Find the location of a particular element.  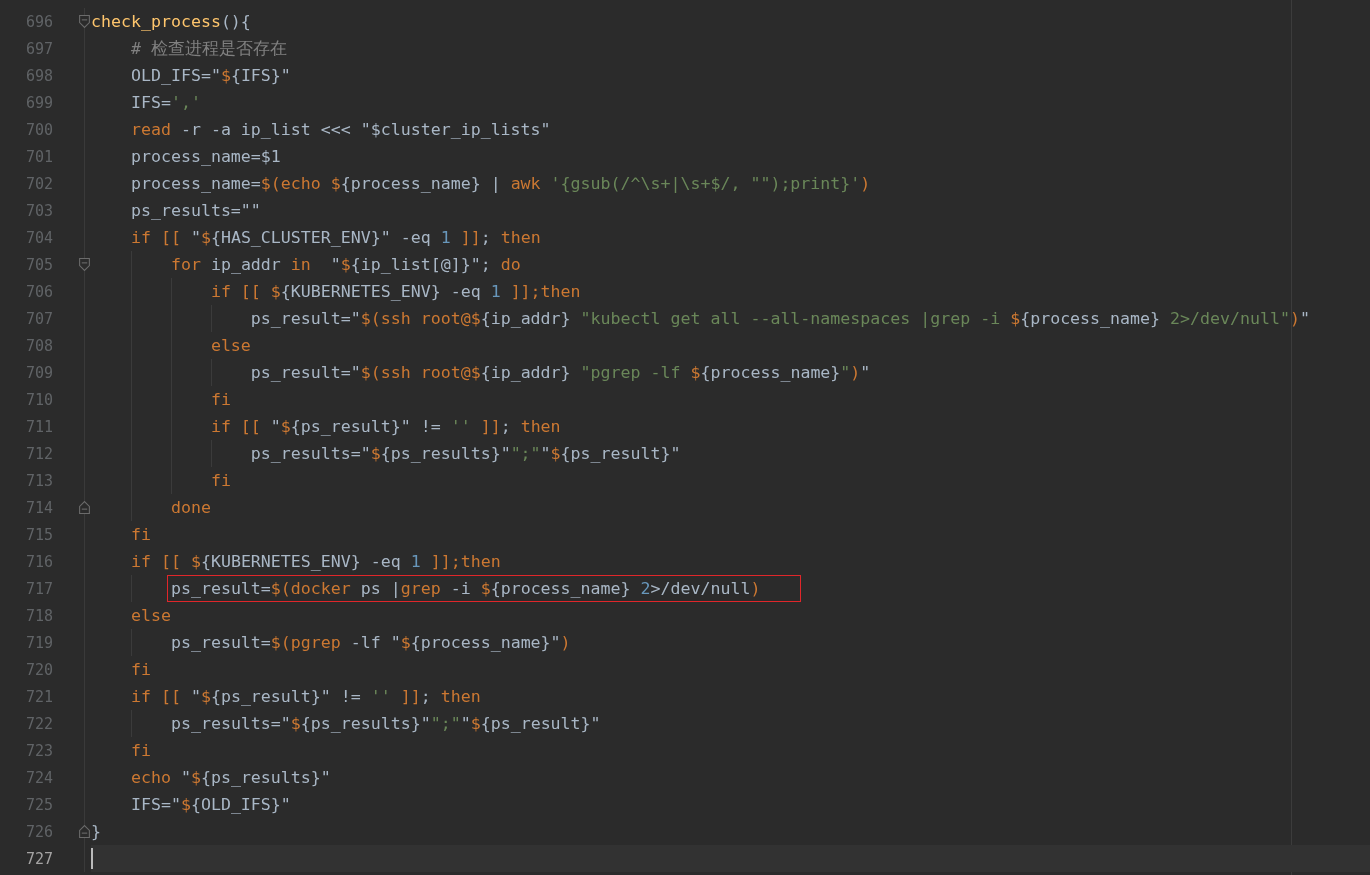

line-number: 700 is located at coordinates (39, 129).